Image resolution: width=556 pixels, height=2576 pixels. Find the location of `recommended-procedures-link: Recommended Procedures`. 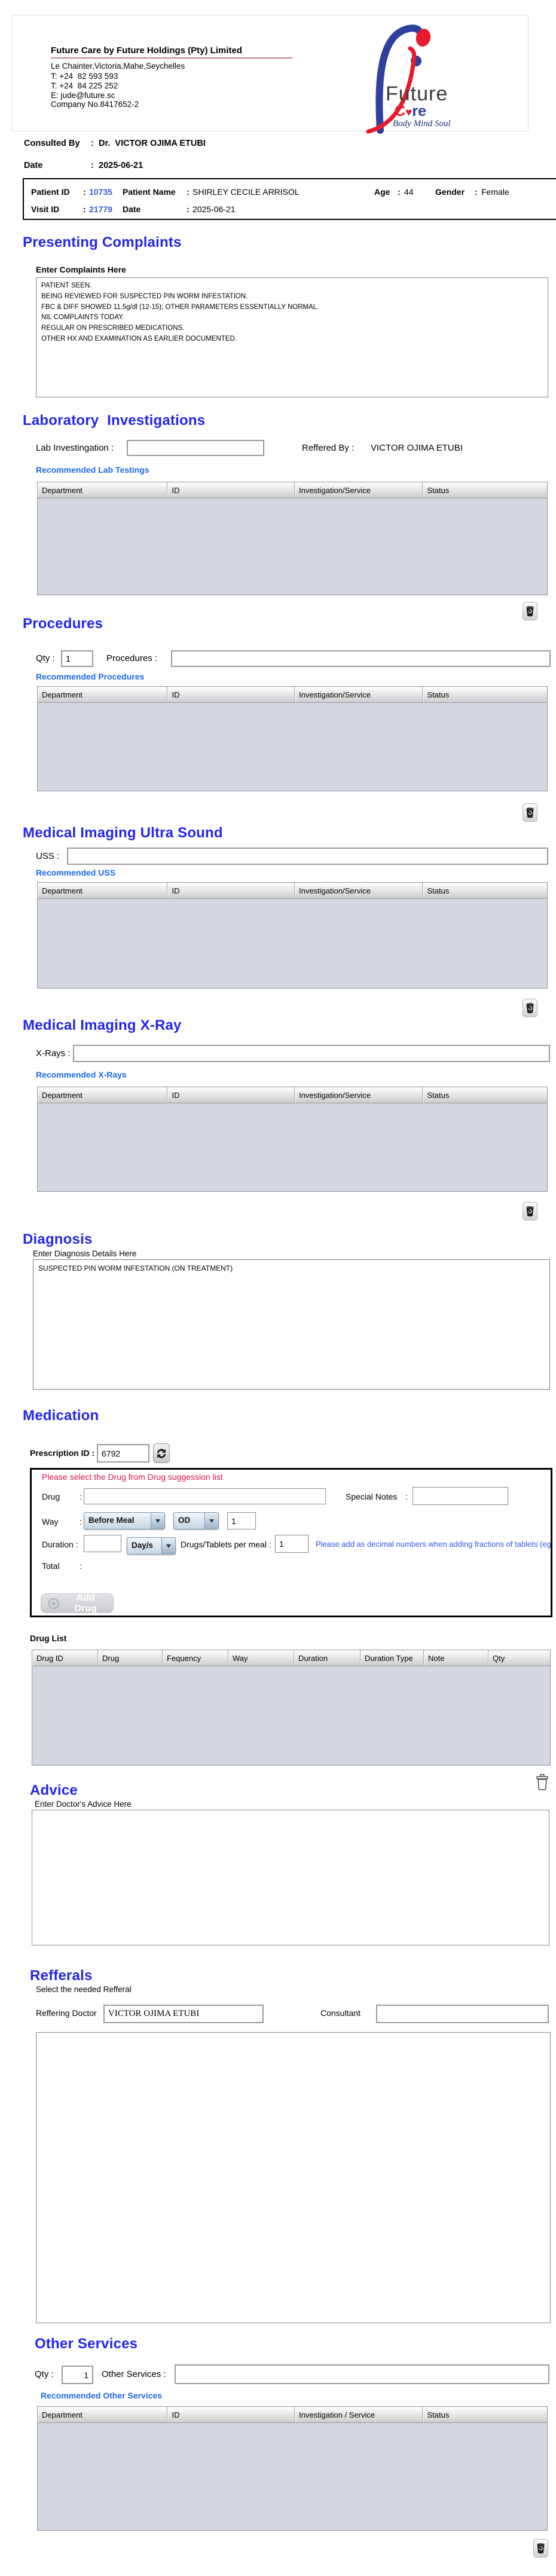

recommended-procedures-link: Recommended Procedures is located at coordinates (90, 676).